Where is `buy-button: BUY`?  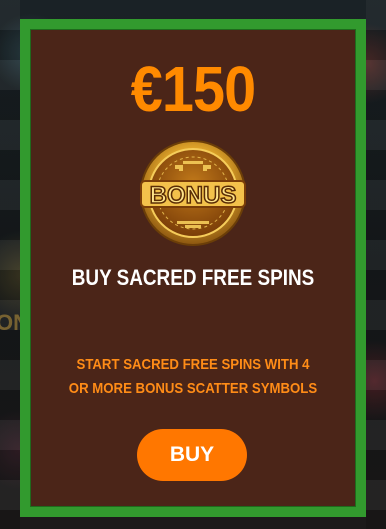 buy-button: BUY is located at coordinates (192, 455).